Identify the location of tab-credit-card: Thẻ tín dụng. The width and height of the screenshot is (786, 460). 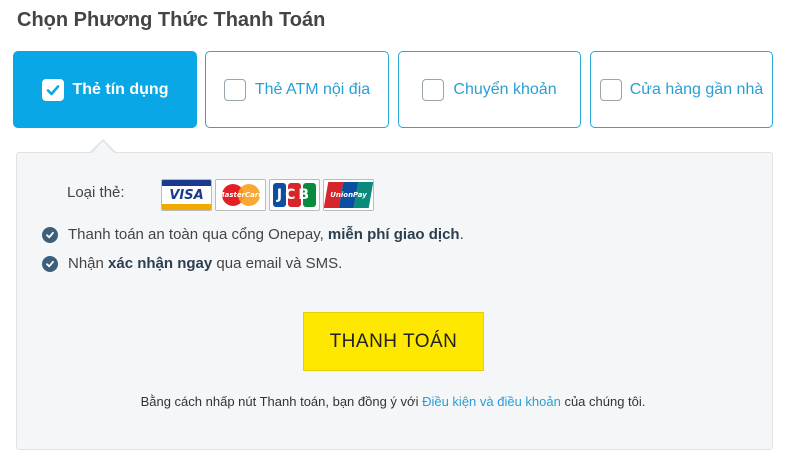
(105, 89).